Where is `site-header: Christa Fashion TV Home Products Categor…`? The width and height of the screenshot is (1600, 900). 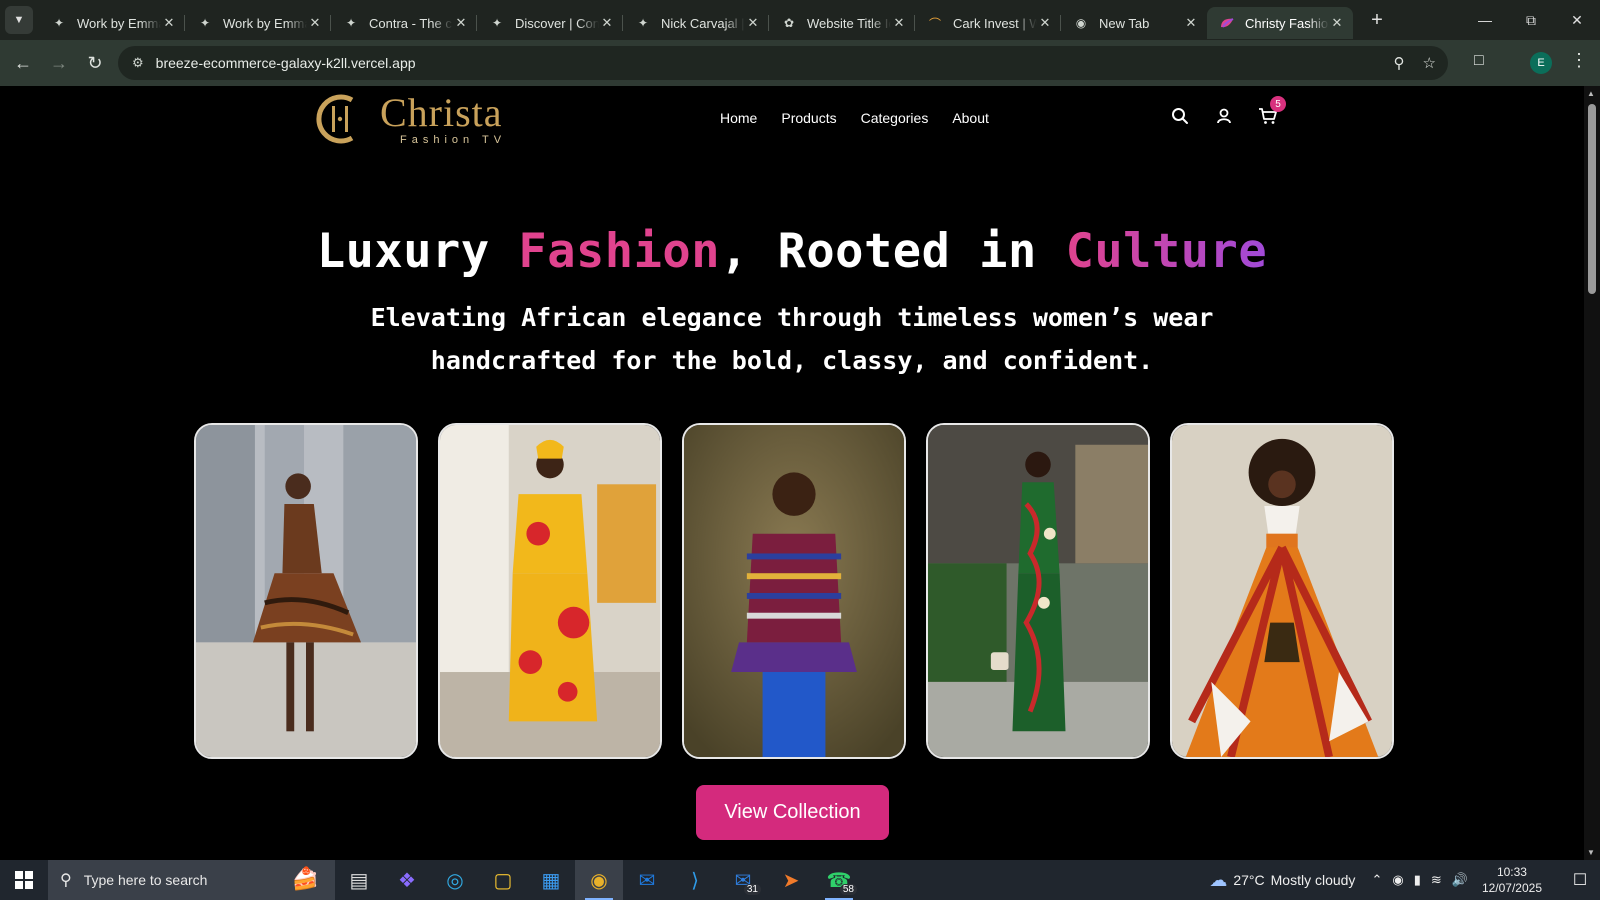
site-header: Christa Fashion TV Home Products Categor… is located at coordinates (792, 119).